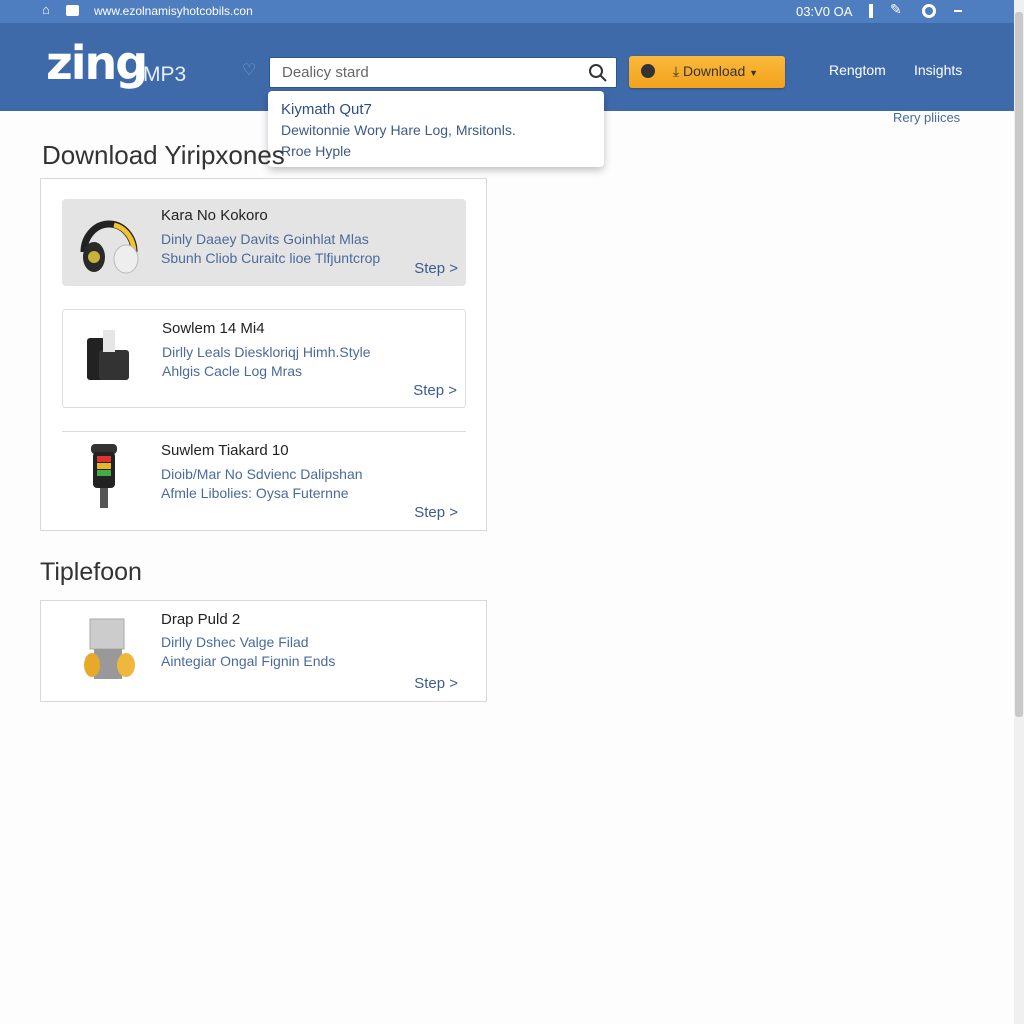  What do you see at coordinates (896, 9) in the screenshot?
I see `edit-icon: ✎` at bounding box center [896, 9].